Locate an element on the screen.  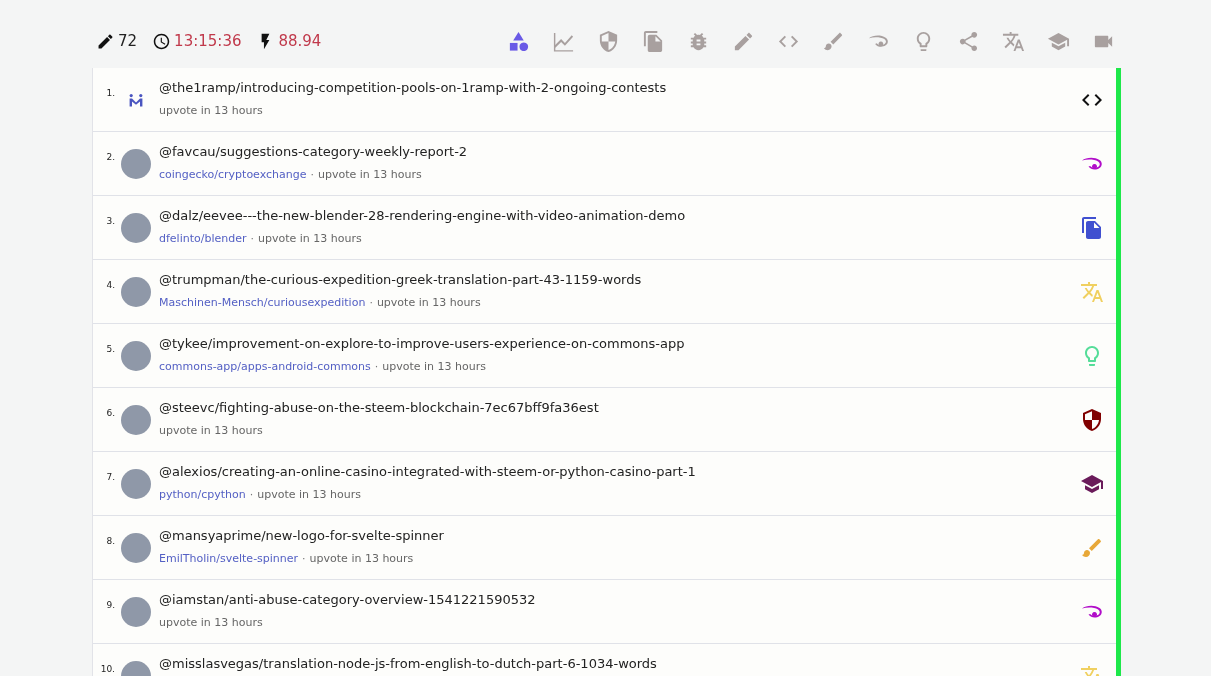
rank-number: 9. is located at coordinates (110, 605).